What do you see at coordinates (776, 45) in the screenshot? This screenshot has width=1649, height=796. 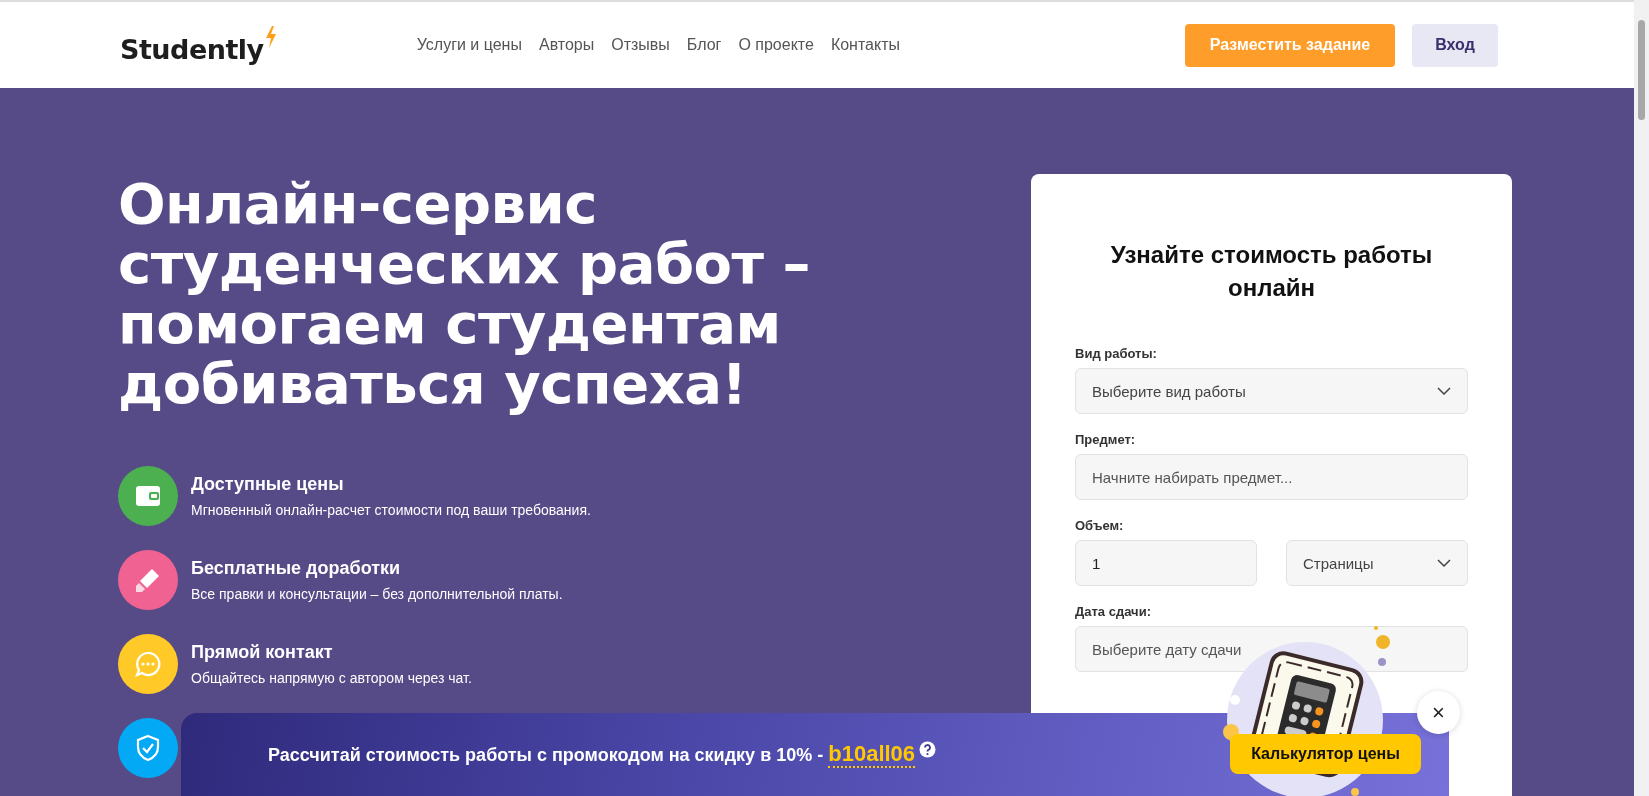 I see `nav-link: О проекте` at bounding box center [776, 45].